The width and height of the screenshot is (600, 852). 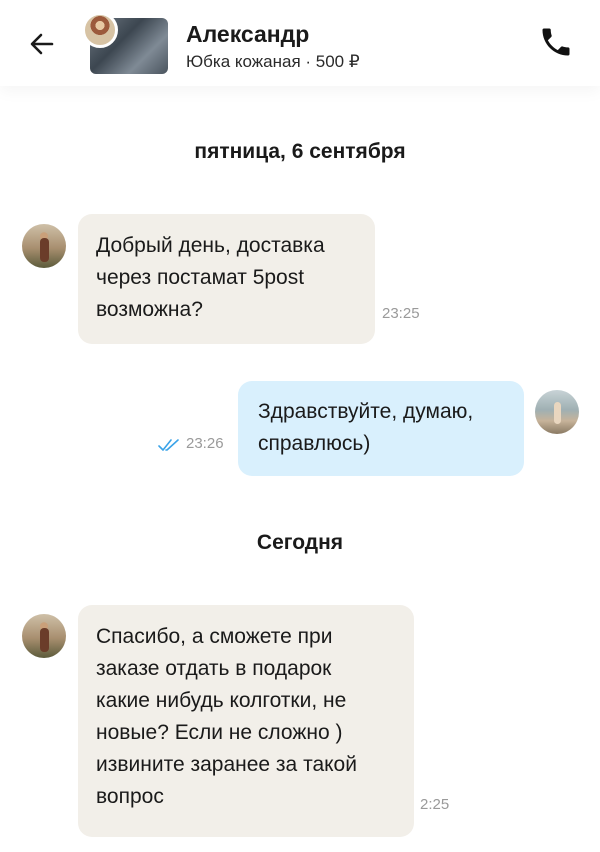 I want to click on product-title-price: Юбка кожаная · 500 ₽, so click(x=273, y=62).